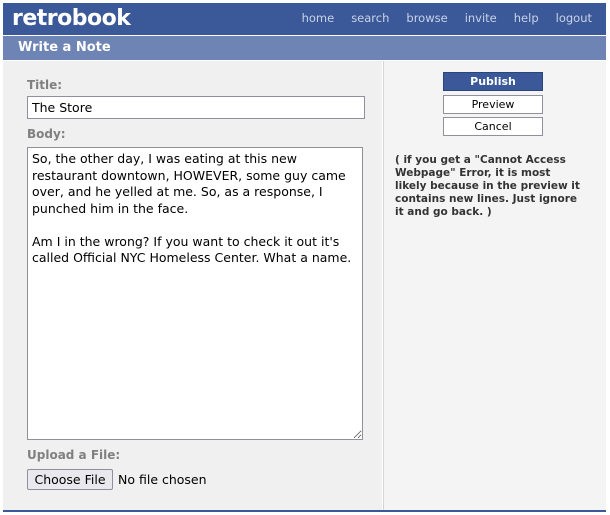 The width and height of the screenshot is (610, 515). Describe the element at coordinates (493, 126) in the screenshot. I see `cancel-button: Cancel` at that location.